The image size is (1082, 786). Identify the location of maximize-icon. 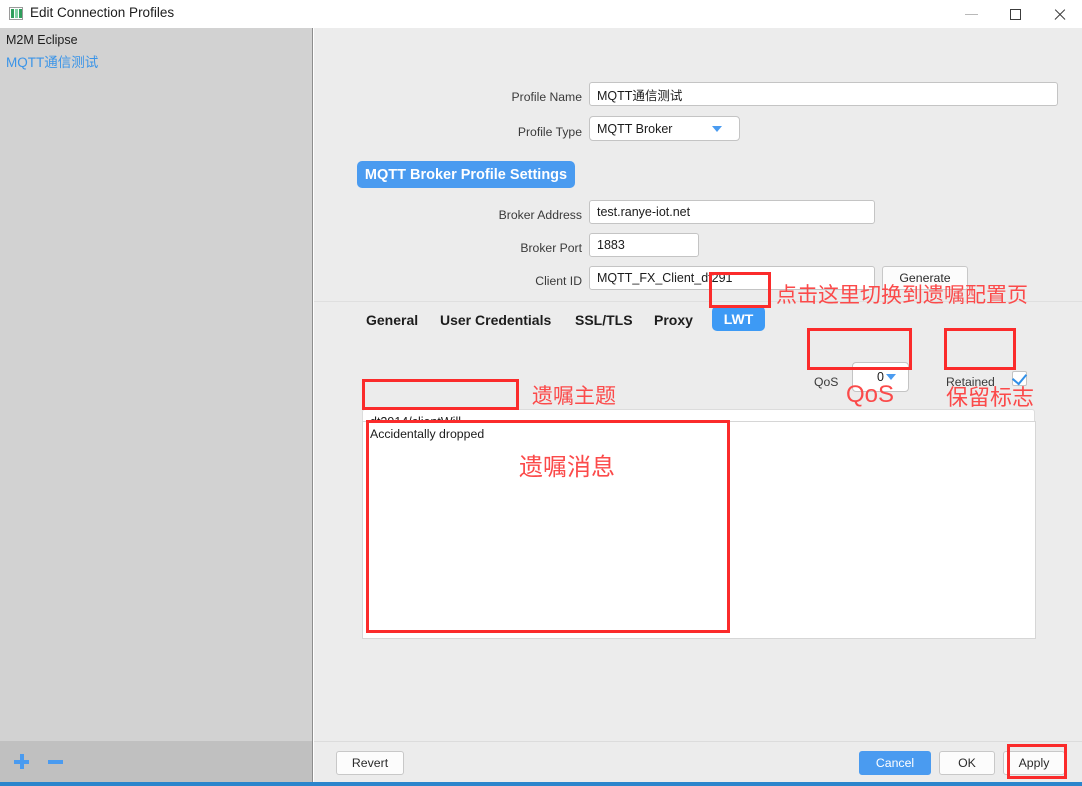
(1016, 14).